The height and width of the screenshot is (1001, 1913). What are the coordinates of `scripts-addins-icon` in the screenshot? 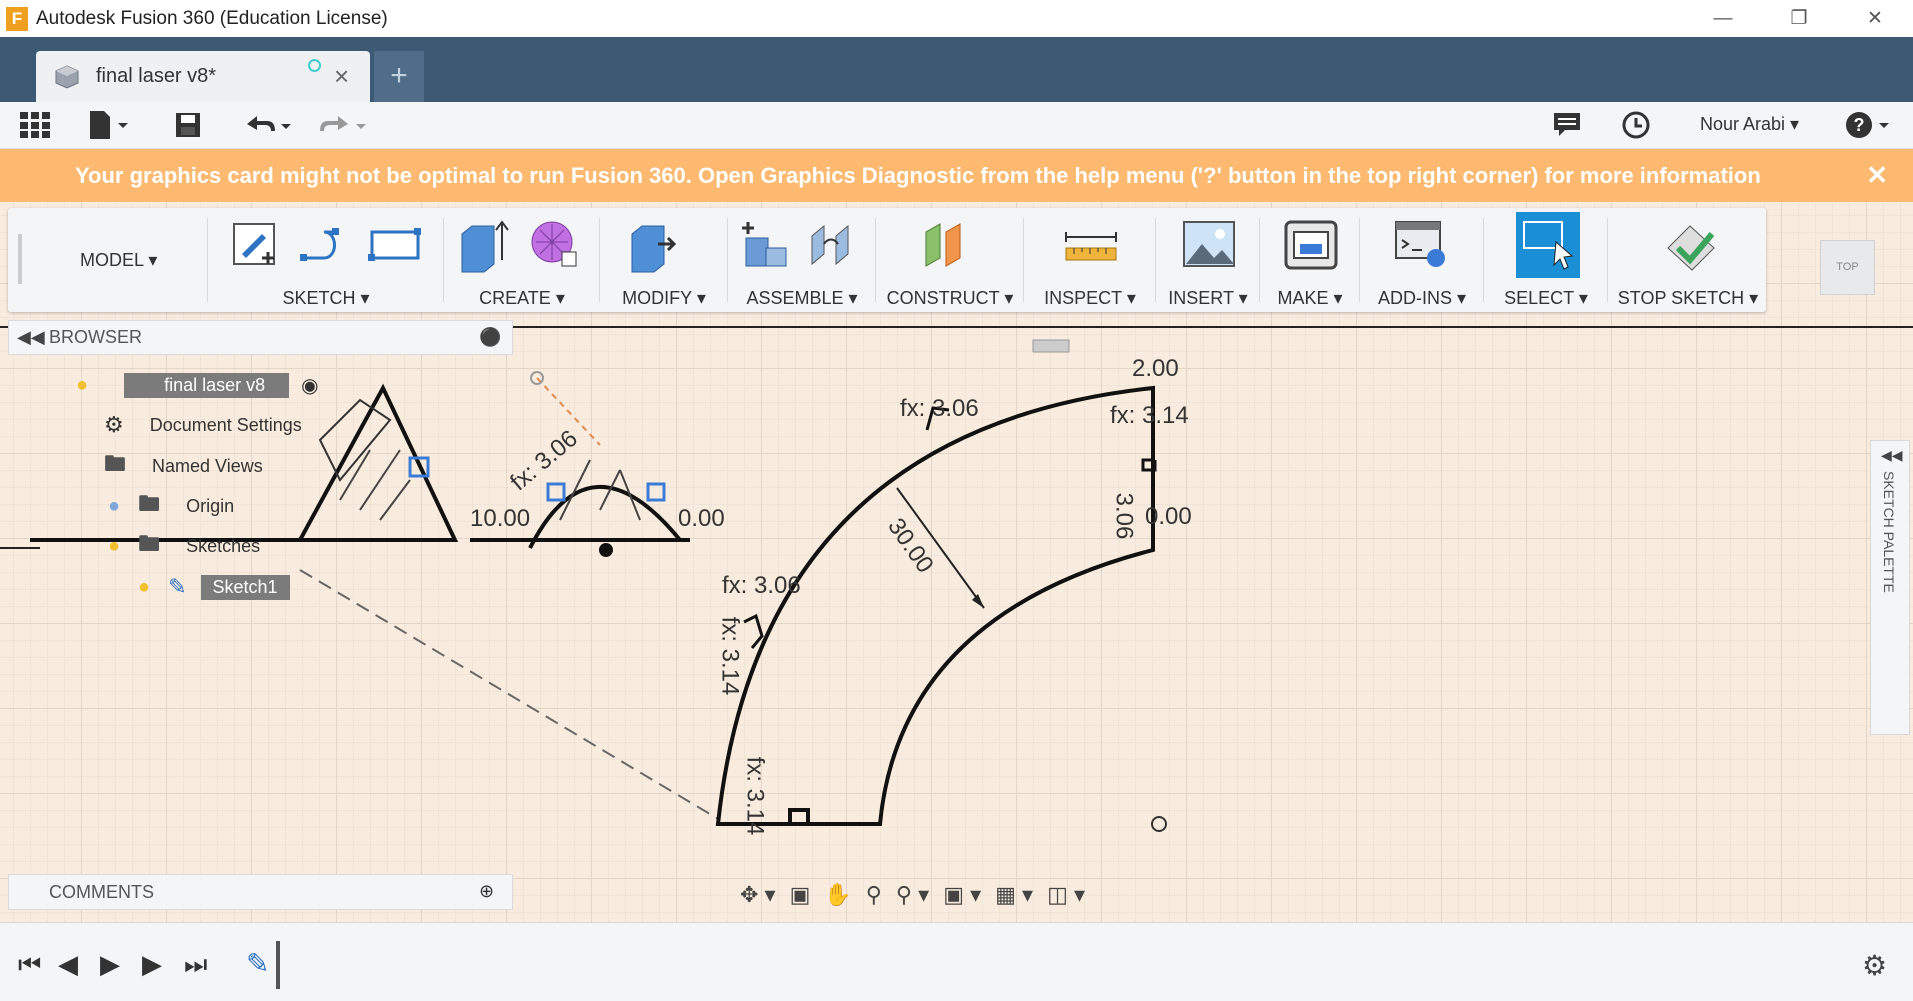 It's located at (1421, 247).